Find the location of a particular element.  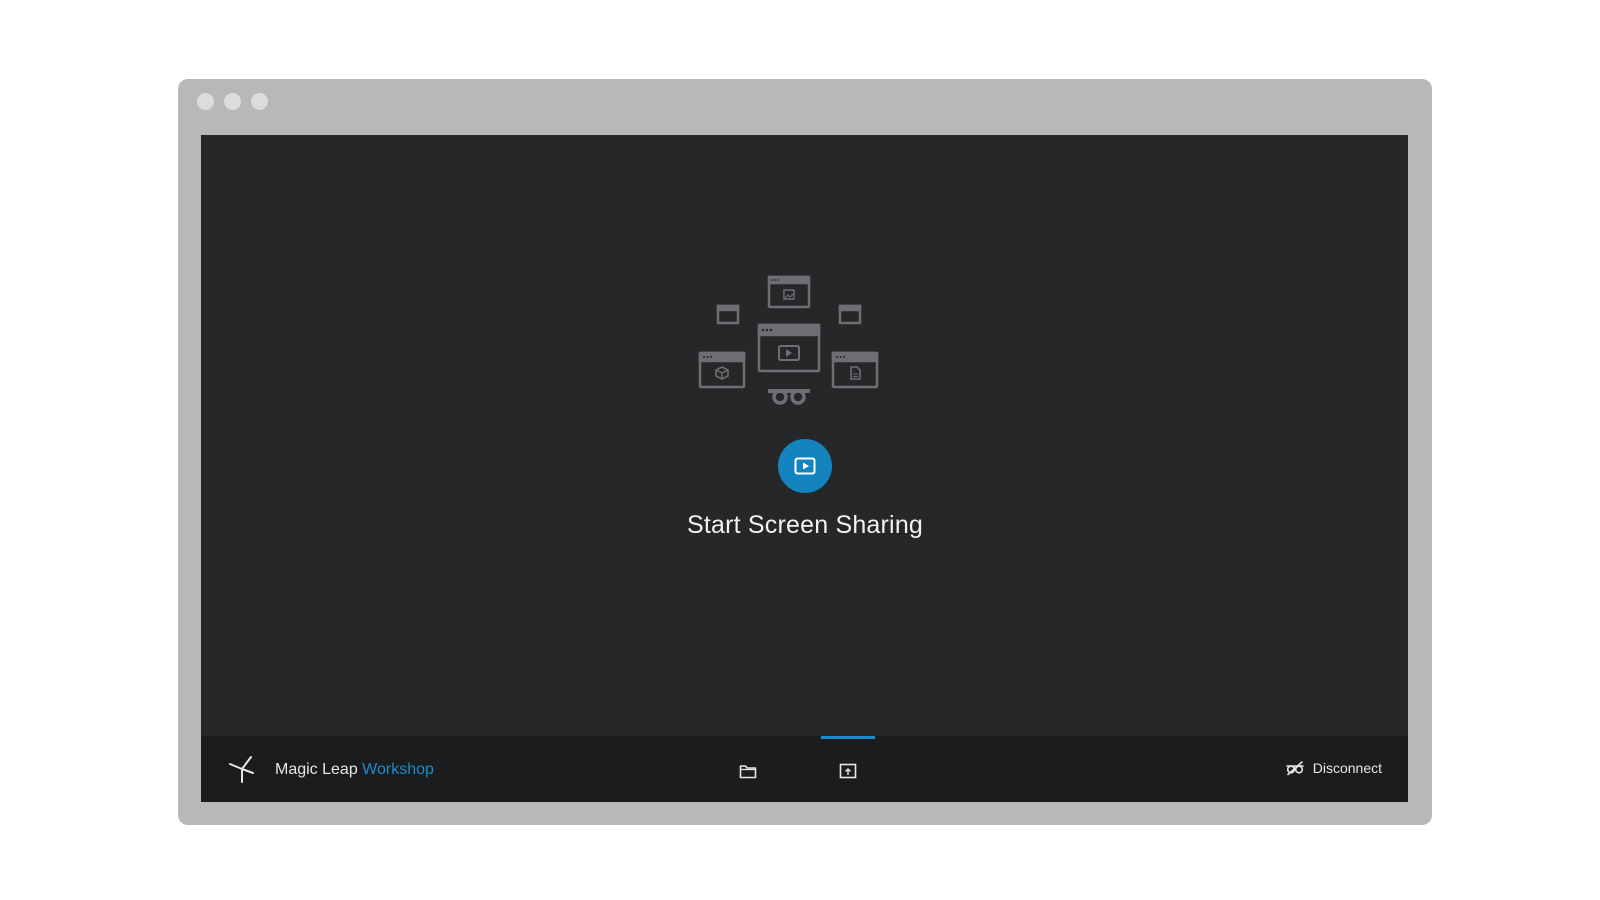

glasses-icon is located at coordinates (789, 397).